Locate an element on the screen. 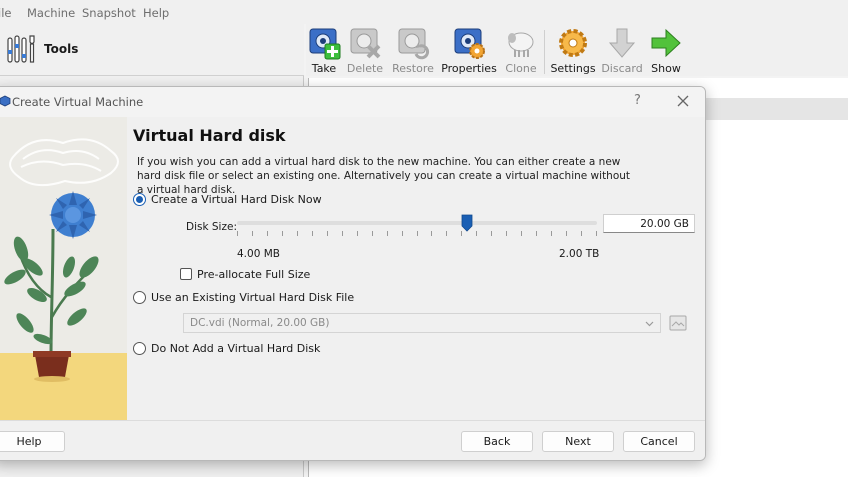 Image resolution: width=848 pixels, height=477 pixels. help-button: Help is located at coordinates (32, 441).